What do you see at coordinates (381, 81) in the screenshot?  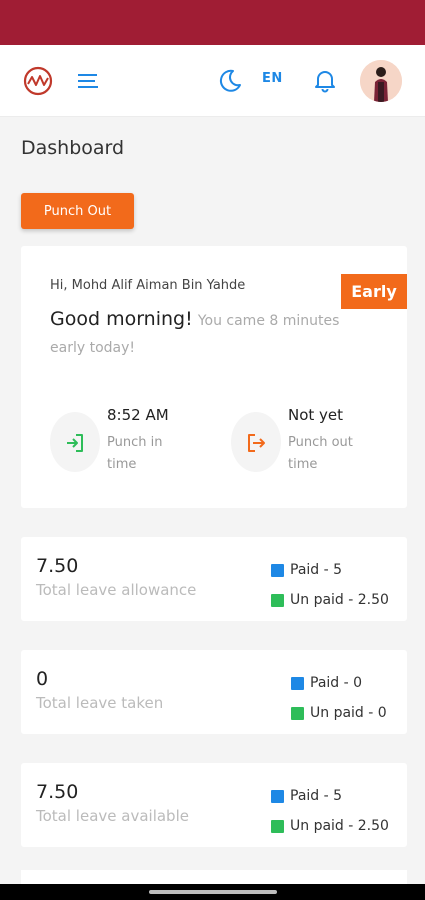 I see `profile-avatar` at bounding box center [381, 81].